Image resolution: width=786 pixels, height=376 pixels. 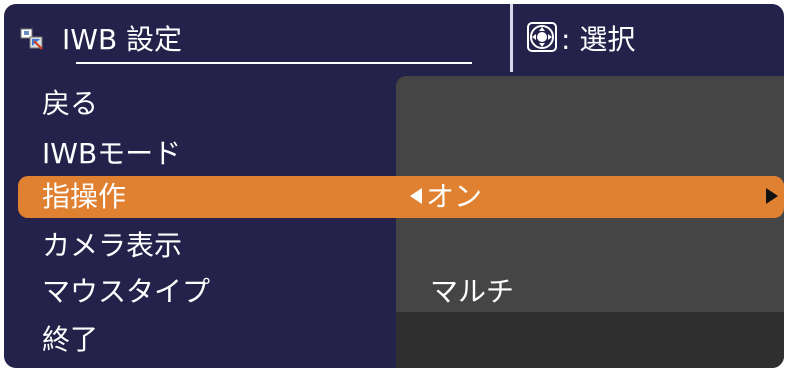 What do you see at coordinates (257, 38) in the screenshot?
I see `menu-header: IWB 設定` at bounding box center [257, 38].